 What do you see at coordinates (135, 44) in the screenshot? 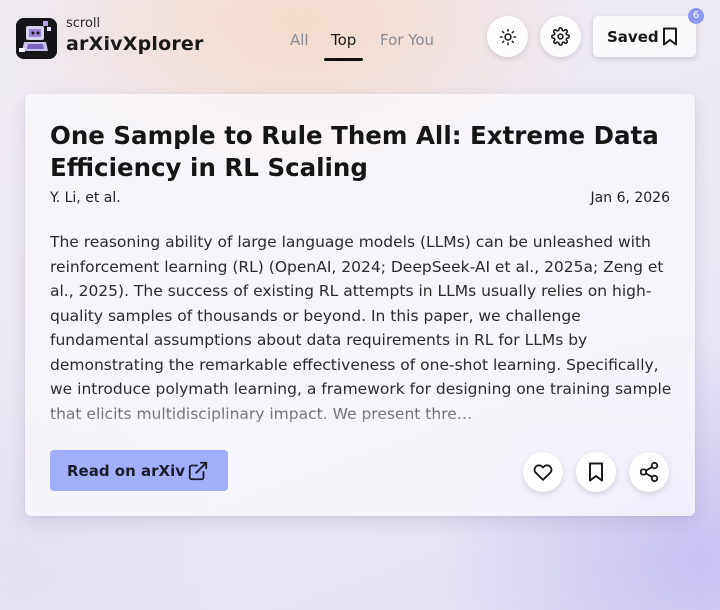
I see `app-name: arXivXplorer` at bounding box center [135, 44].